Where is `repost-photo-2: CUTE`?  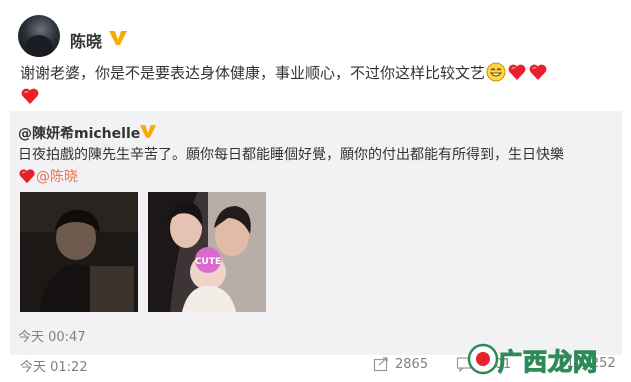 repost-photo-2: CUTE is located at coordinates (207, 252).